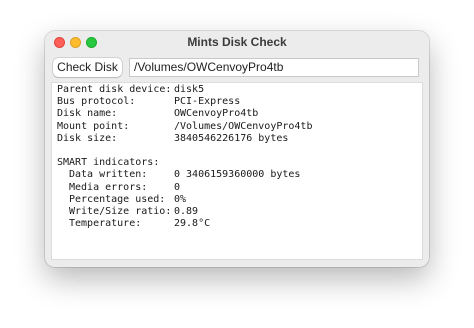  What do you see at coordinates (177, 187) in the screenshot?
I see `smart-value: 0` at bounding box center [177, 187].